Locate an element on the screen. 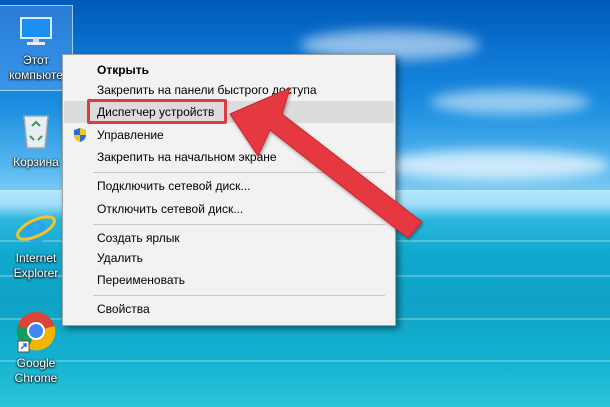 Image resolution: width=610 pixels, height=407 pixels. red-arrow-annotation is located at coordinates (326, 163).